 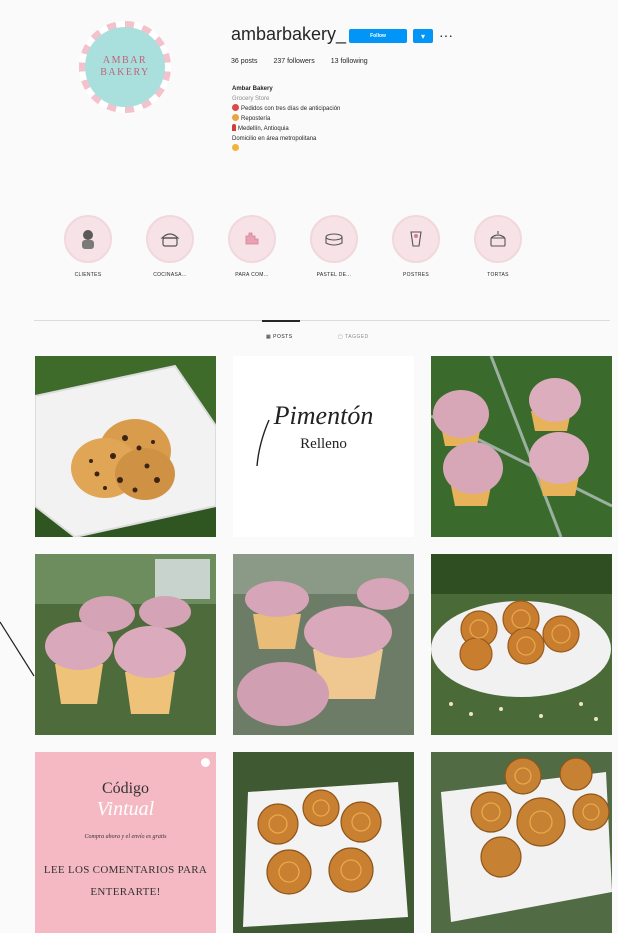 I want to click on post-cupcakes-garden, so click(x=125, y=644).